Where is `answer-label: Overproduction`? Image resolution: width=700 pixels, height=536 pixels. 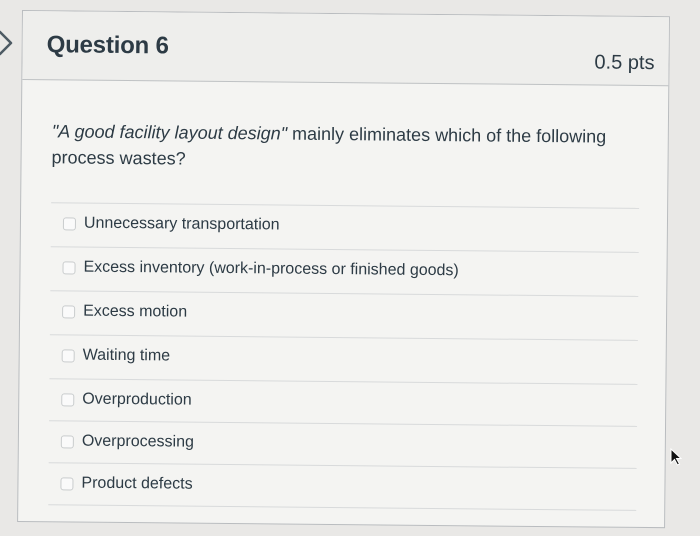
answer-label: Overproduction is located at coordinates (137, 400).